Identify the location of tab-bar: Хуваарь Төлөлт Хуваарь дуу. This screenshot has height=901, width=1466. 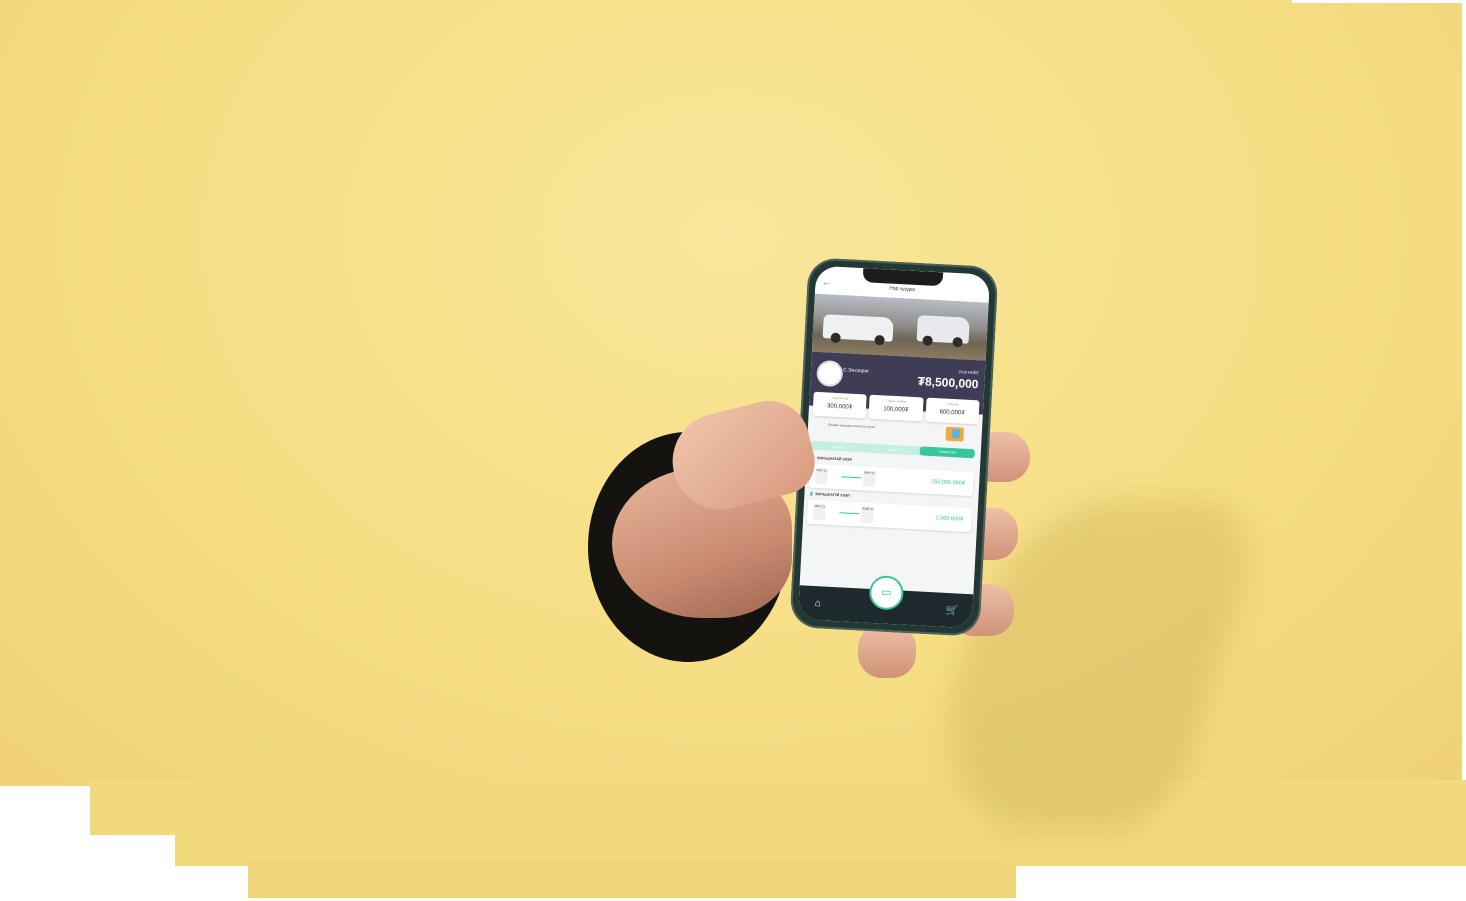
(893, 449).